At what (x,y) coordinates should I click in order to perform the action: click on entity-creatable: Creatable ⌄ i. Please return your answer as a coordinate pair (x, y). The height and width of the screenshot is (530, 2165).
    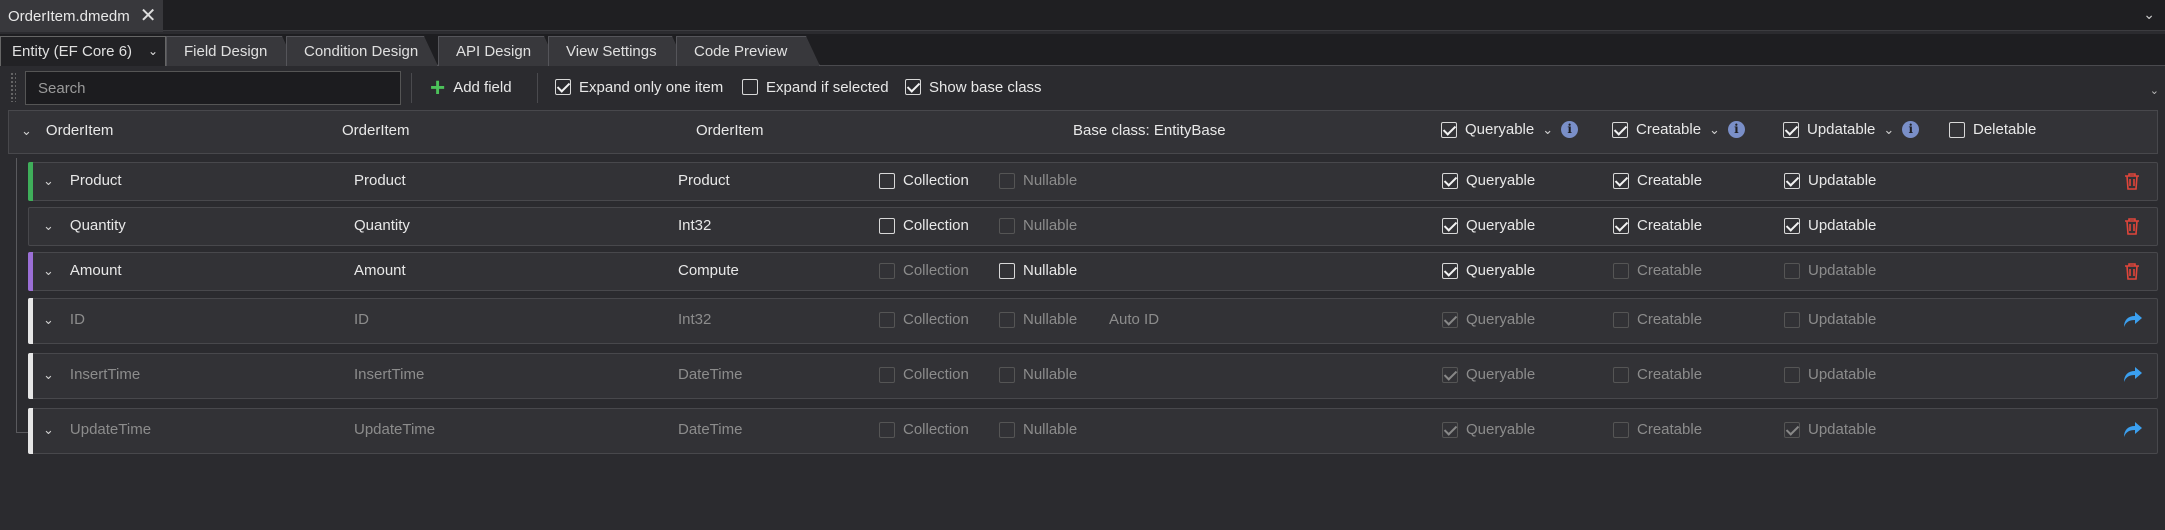
    Looking at the image, I should click on (1678, 129).